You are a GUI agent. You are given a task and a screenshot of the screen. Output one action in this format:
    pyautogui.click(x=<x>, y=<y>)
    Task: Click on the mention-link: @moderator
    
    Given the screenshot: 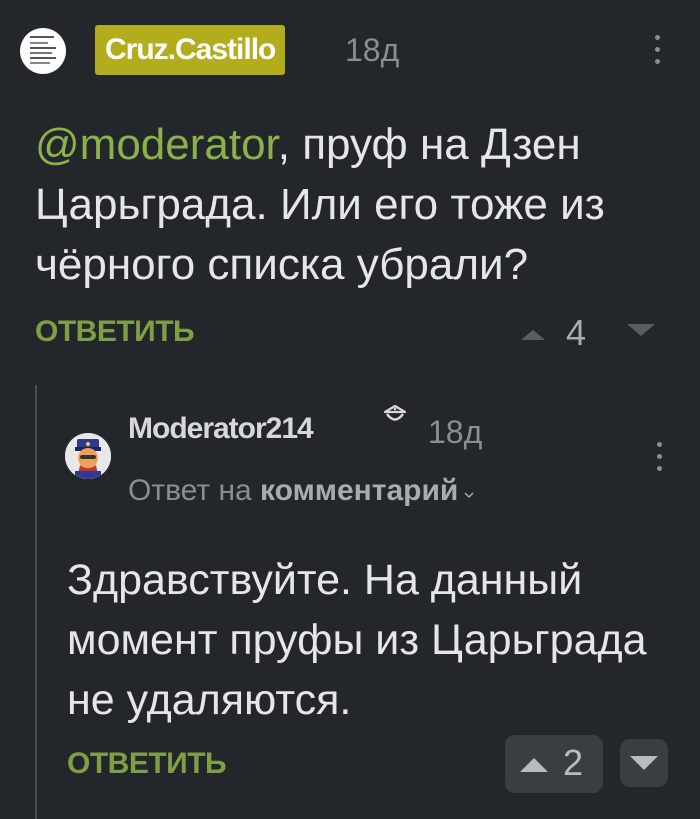 What is the action you would take?
    pyautogui.click(x=156, y=144)
    